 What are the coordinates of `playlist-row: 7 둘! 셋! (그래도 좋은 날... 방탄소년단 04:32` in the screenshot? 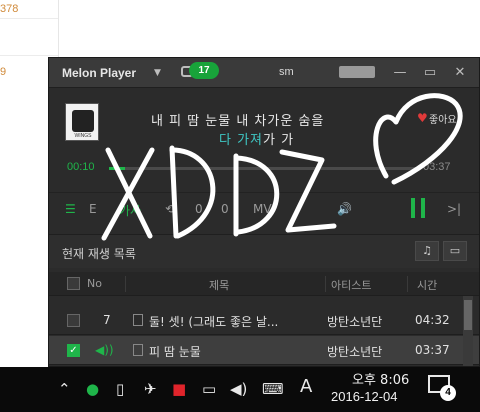 It's located at (264, 320).